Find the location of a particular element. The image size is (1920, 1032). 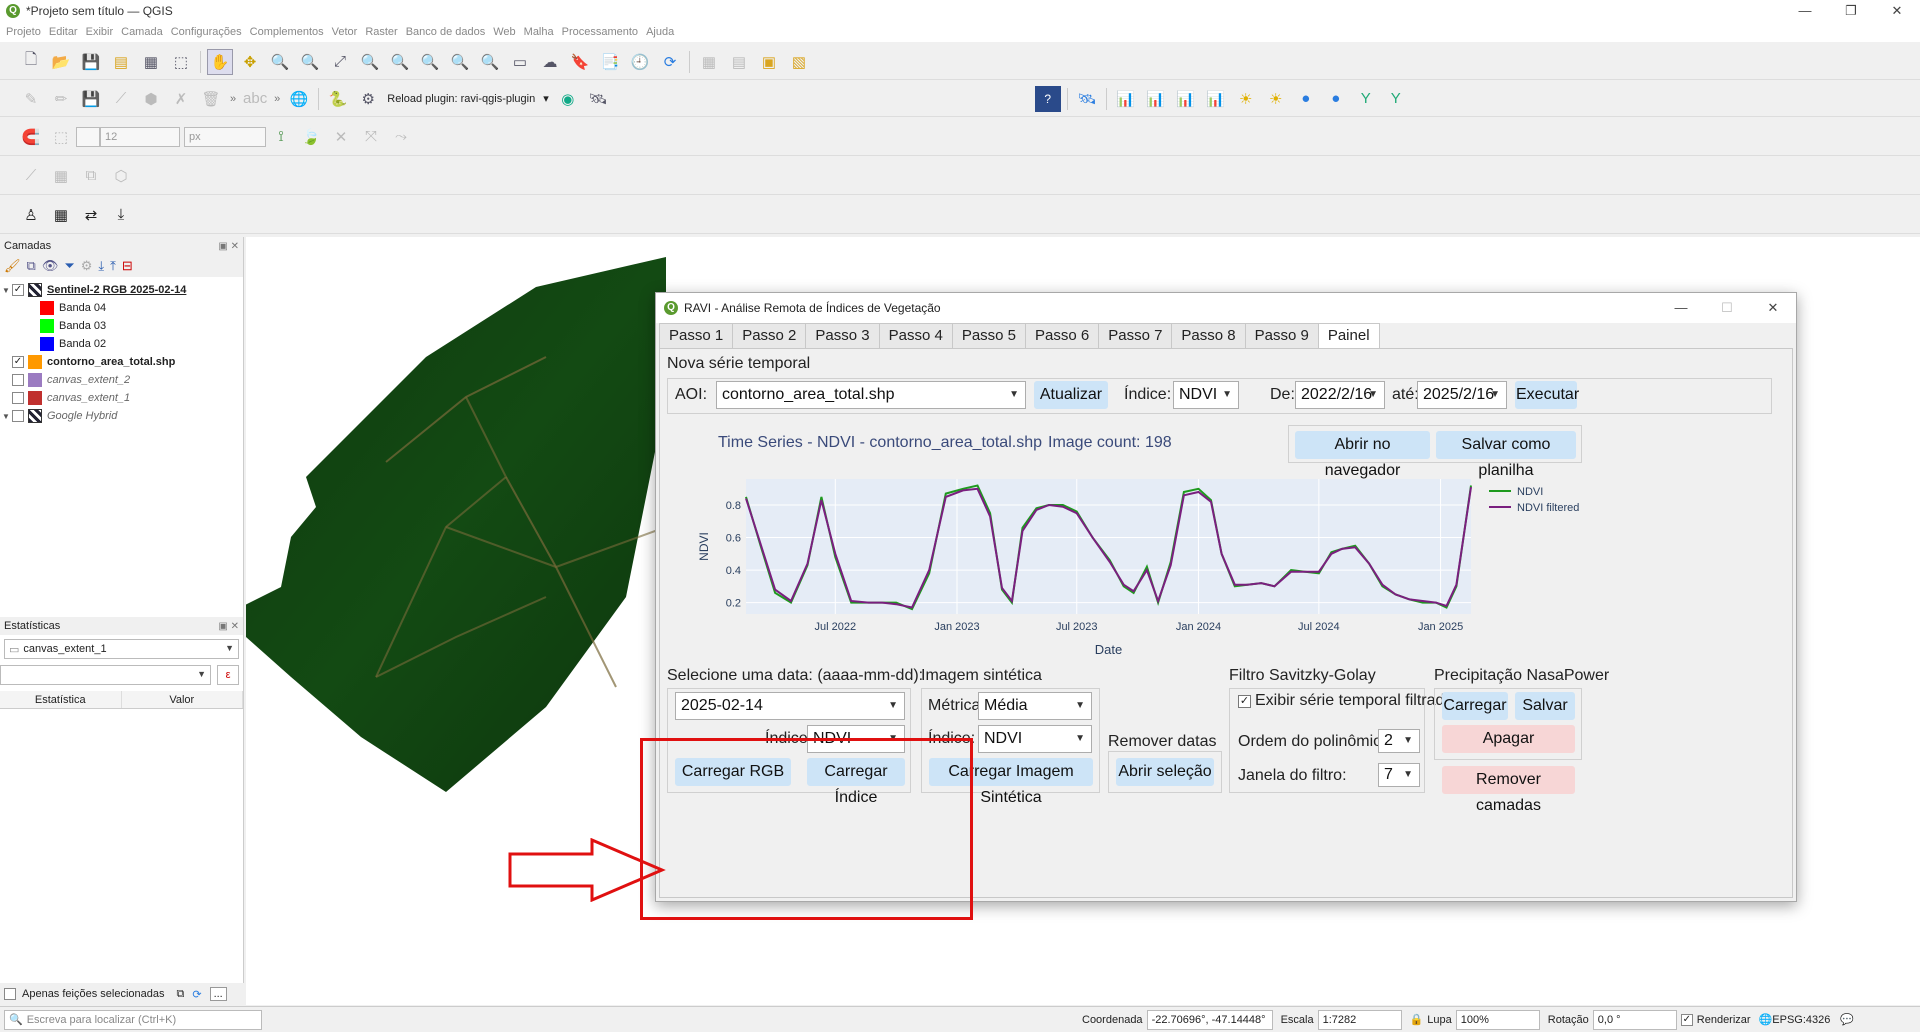

zoom-full-icon: ⤢ is located at coordinates (340, 62).